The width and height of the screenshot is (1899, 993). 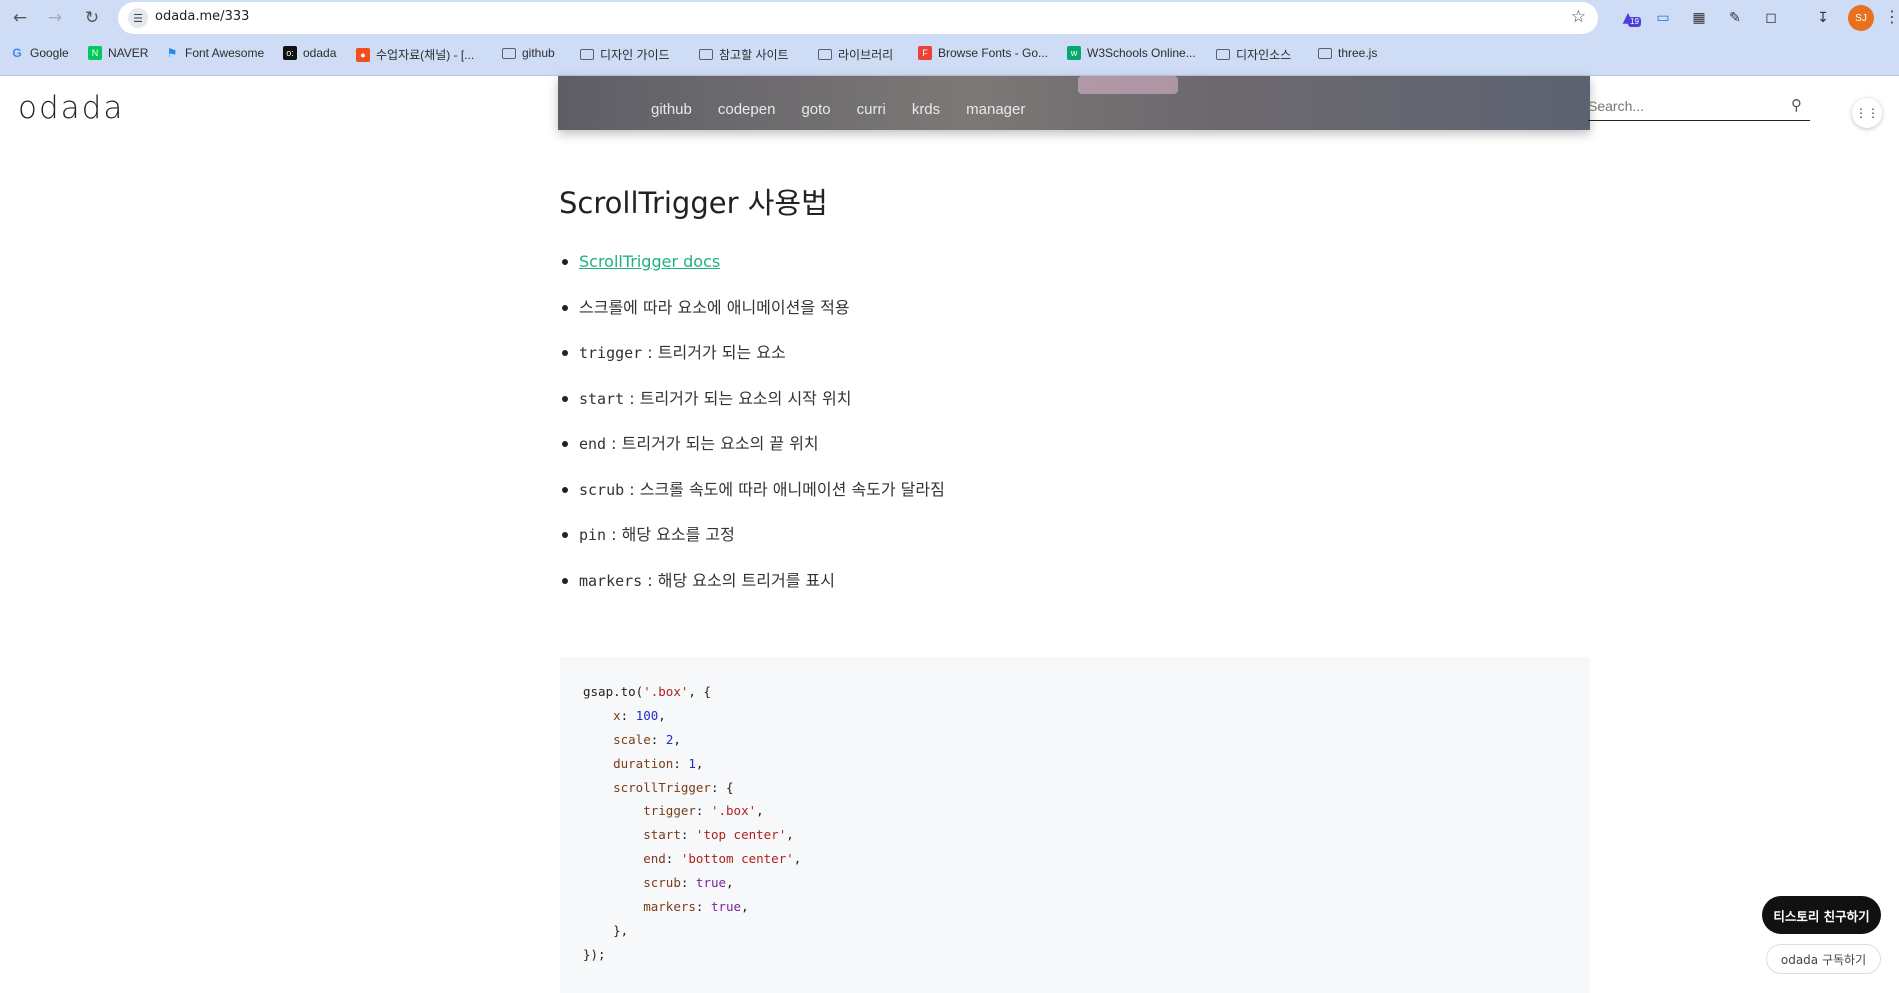 I want to click on color-picker-icon: ▦, so click(x=1699, y=18).